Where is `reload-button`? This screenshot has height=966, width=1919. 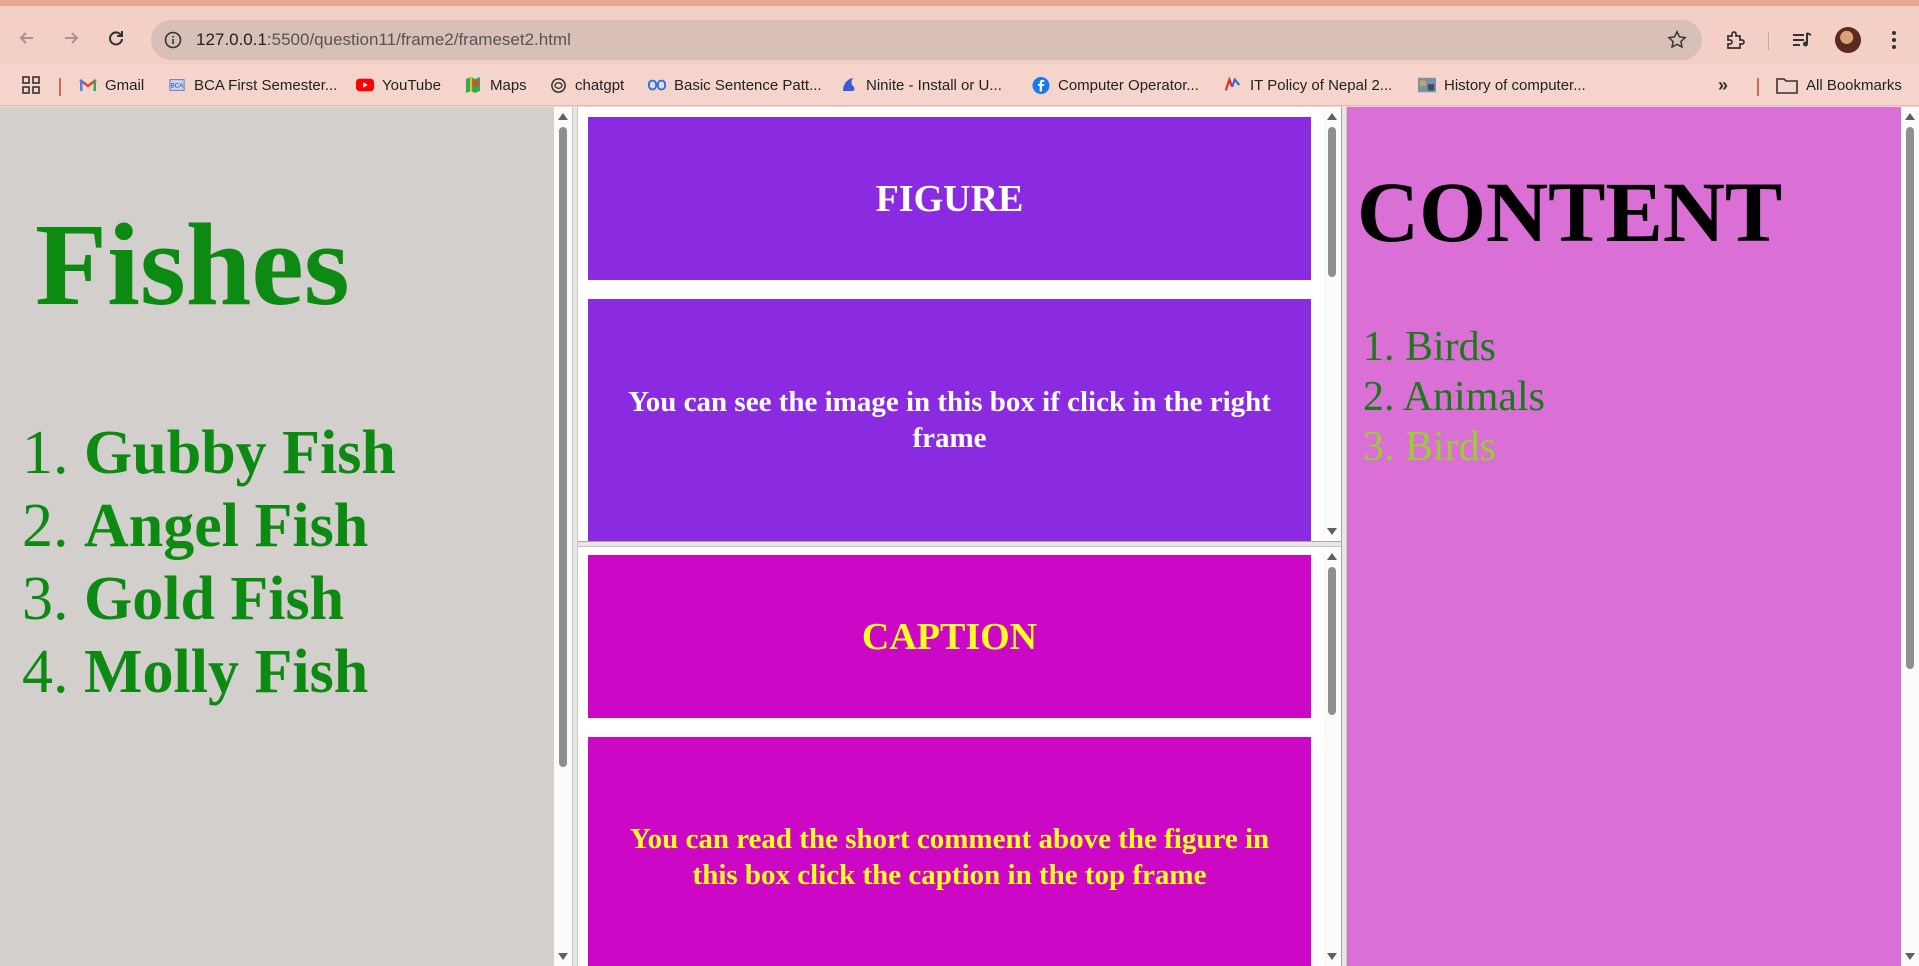
reload-button is located at coordinates (116, 38).